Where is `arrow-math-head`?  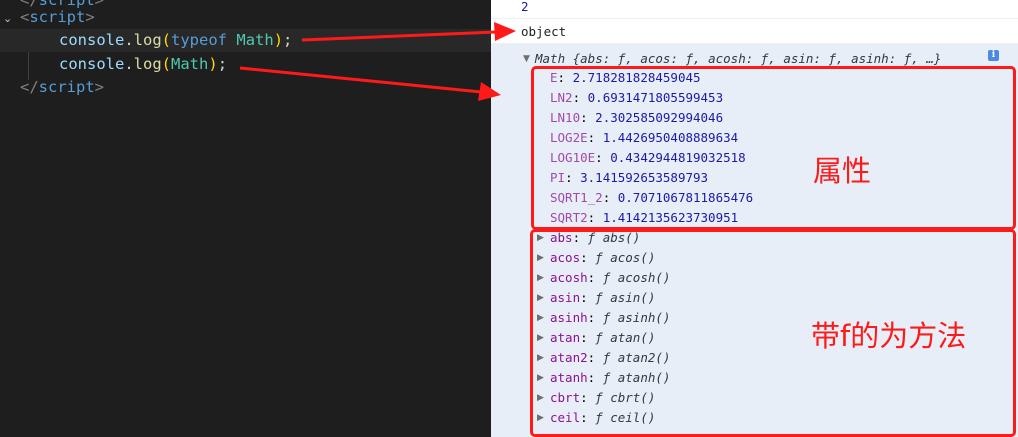 arrow-math-head is located at coordinates (489, 91).